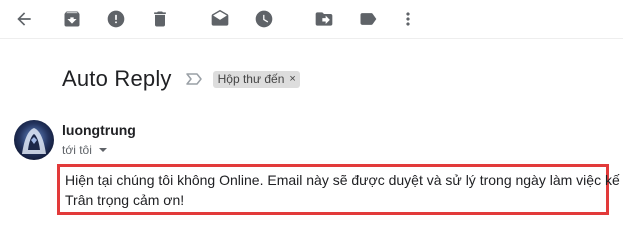 The image size is (623, 240). What do you see at coordinates (34, 140) in the screenshot?
I see `avatar` at bounding box center [34, 140].